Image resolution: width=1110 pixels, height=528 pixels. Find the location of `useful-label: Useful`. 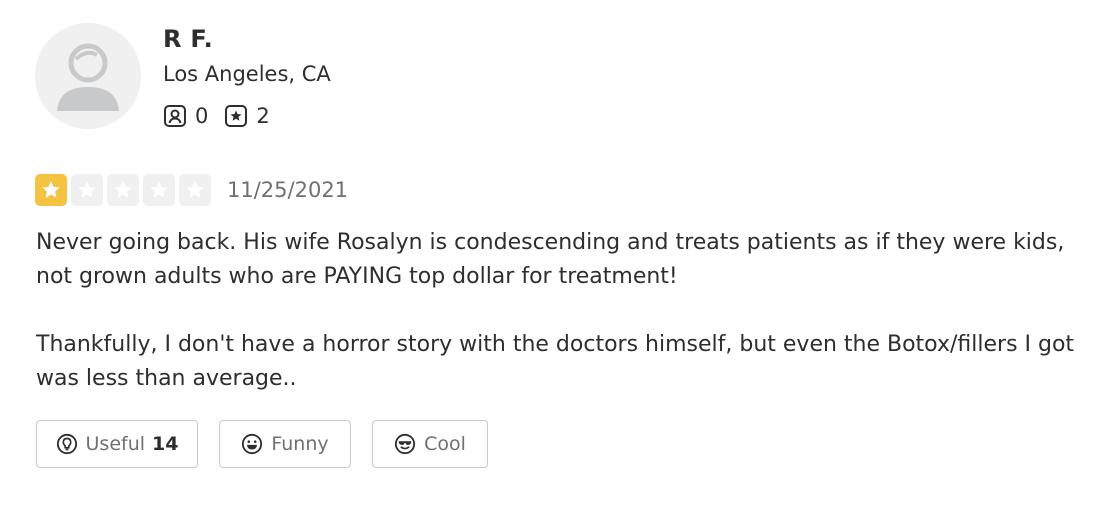

useful-label: Useful is located at coordinates (115, 444).